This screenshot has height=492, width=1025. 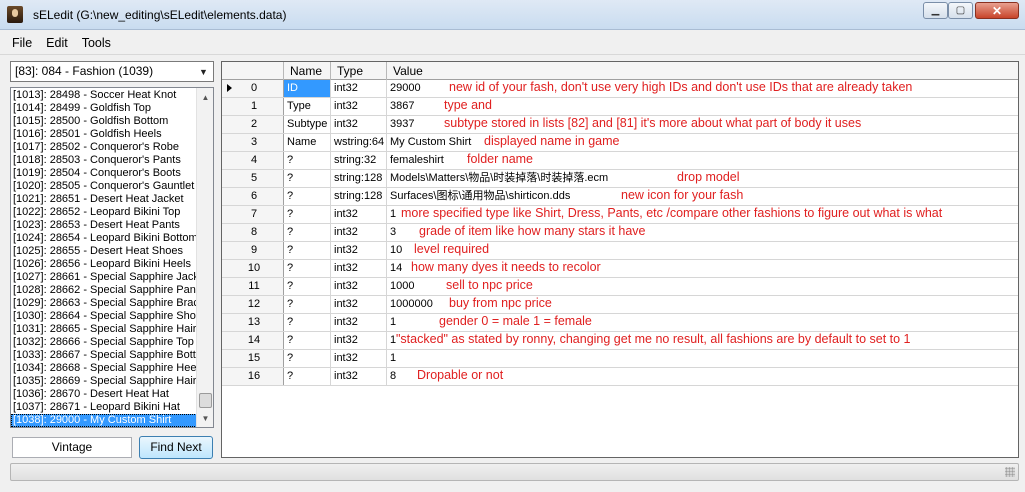 What do you see at coordinates (104, 95) in the screenshot?
I see `list-item: [1013]: 28498 - Soccer Heat Knot` at bounding box center [104, 95].